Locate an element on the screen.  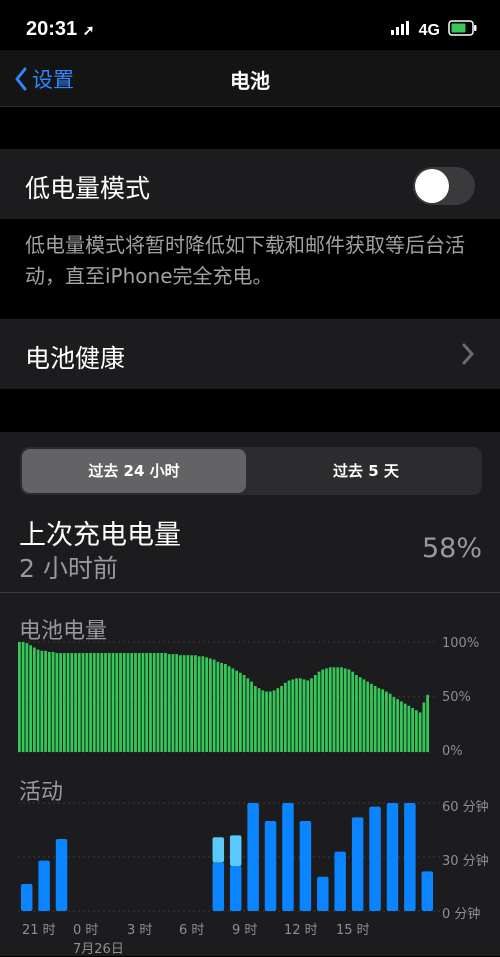
battery-y-50: 50% is located at coordinates (456, 697).